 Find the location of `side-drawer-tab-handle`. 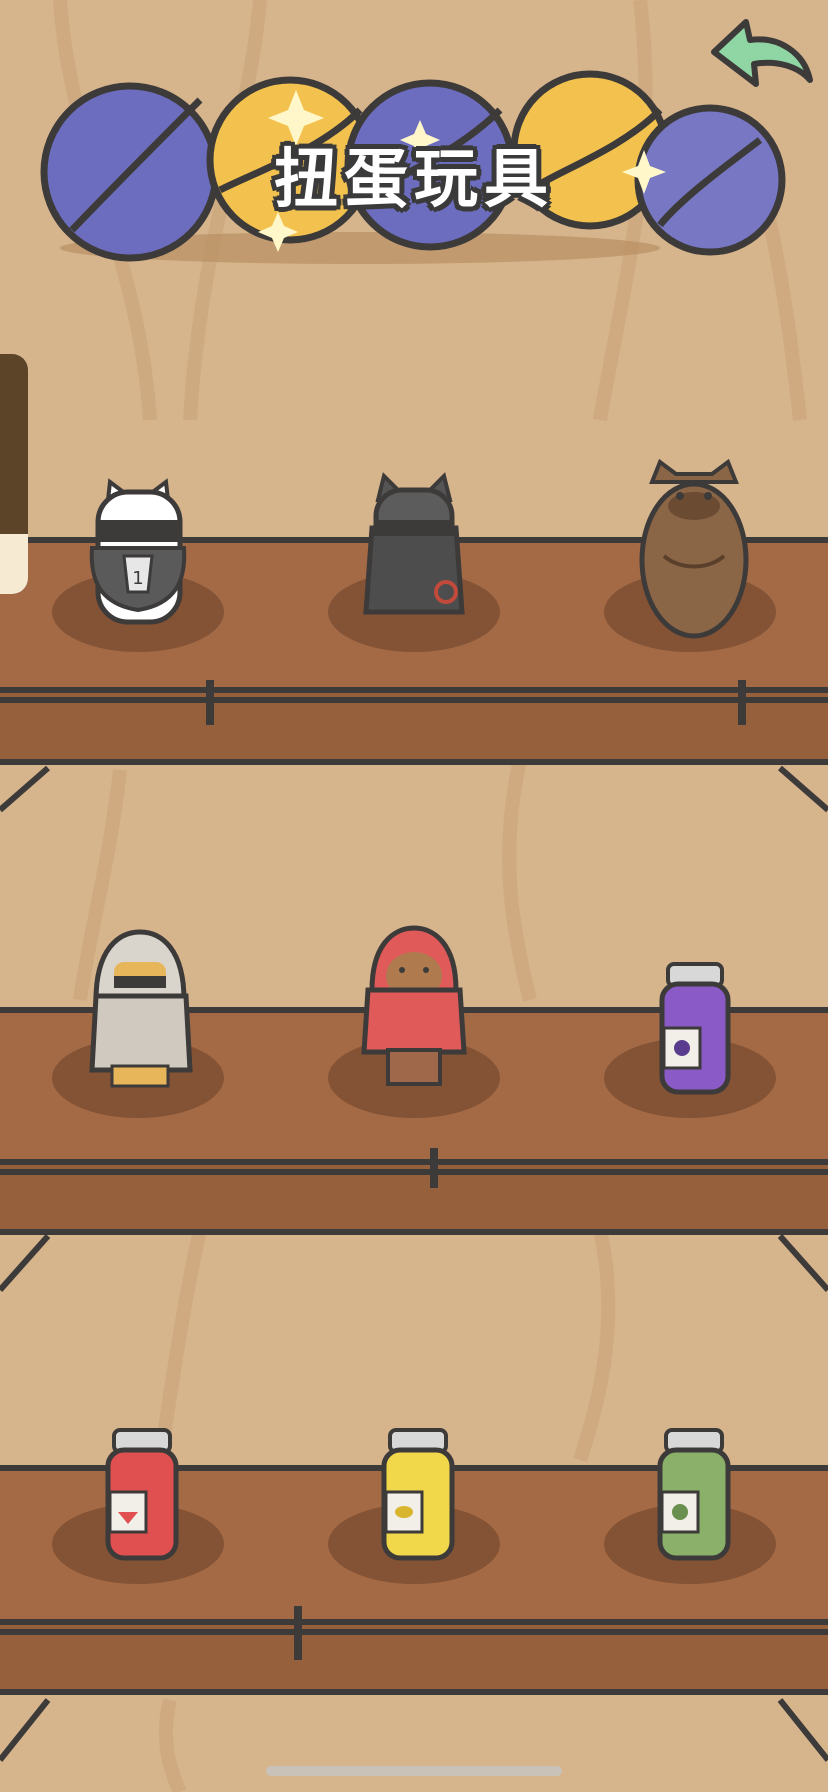

side-drawer-tab-handle is located at coordinates (14, 564).